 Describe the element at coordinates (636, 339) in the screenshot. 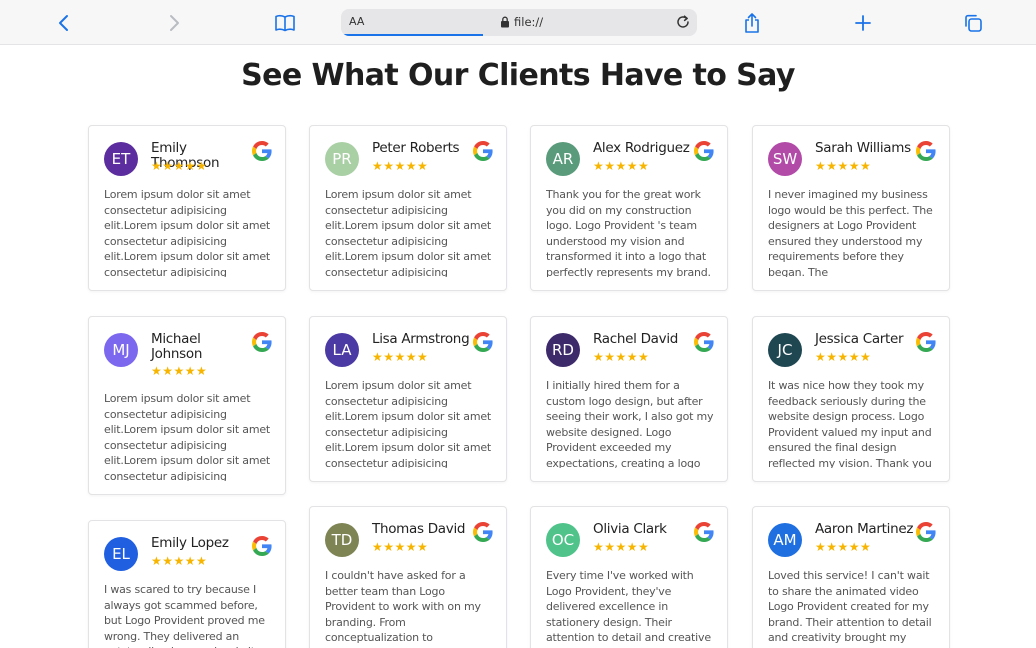

I see `reviewer-name: Rachel David` at that location.